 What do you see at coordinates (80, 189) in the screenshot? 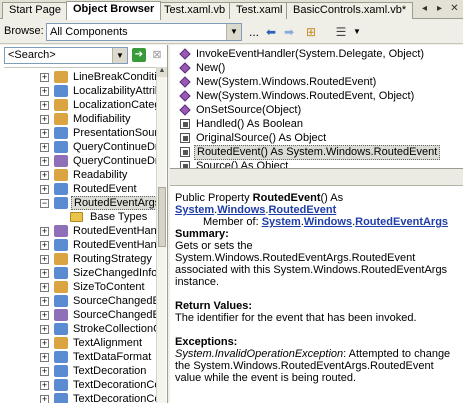
I see `tree-item: + RoutedEvent` at bounding box center [80, 189].